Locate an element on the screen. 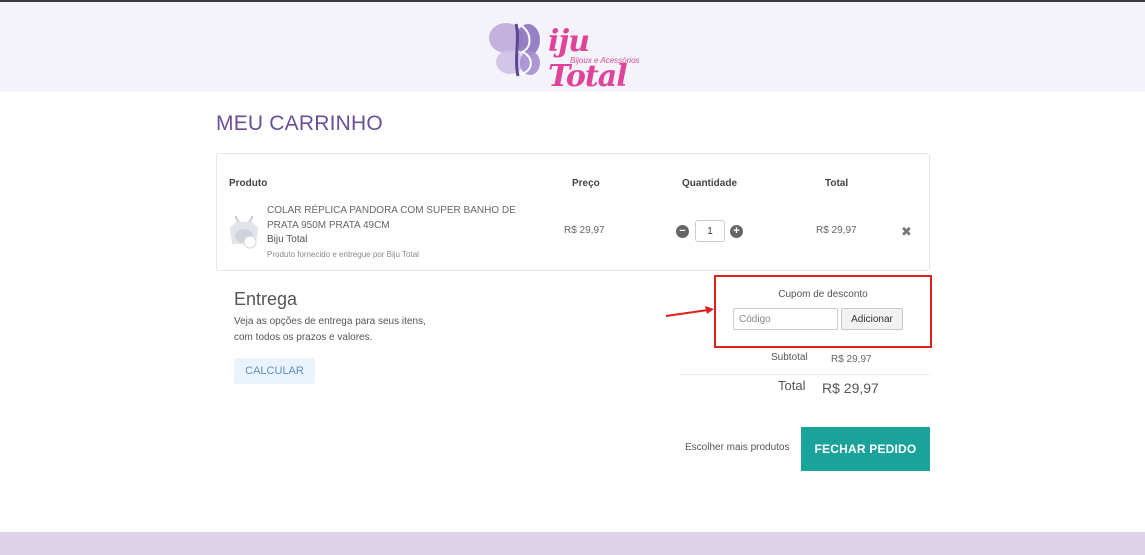 Image resolution: width=1145 pixels, height=555 pixels. header-preco: Preço is located at coordinates (586, 183).